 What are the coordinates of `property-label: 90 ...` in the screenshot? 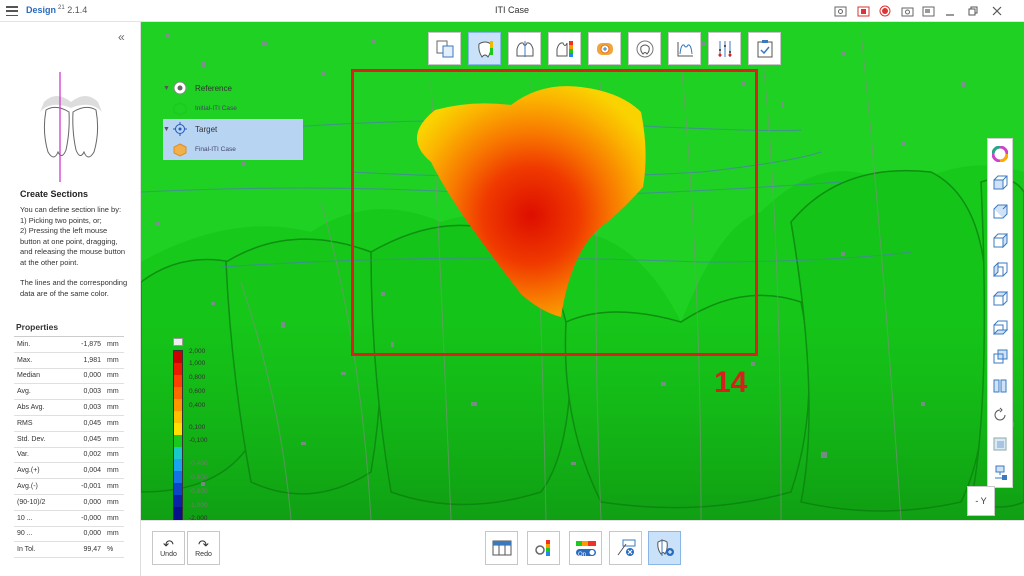 It's located at (25, 534).